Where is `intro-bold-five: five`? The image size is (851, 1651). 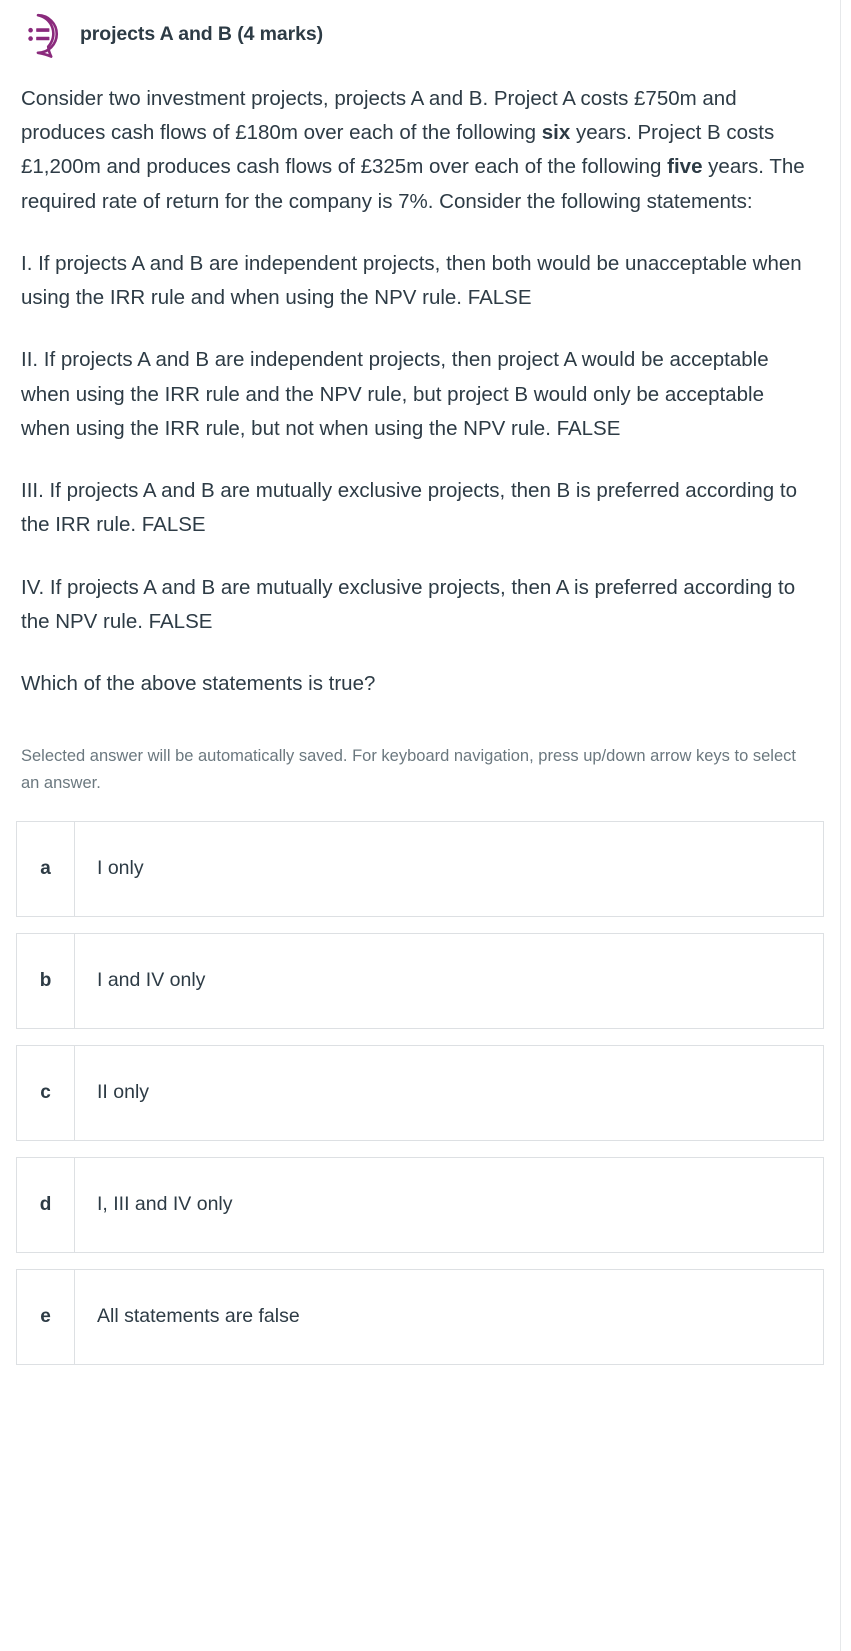 intro-bold-five: five is located at coordinates (685, 167).